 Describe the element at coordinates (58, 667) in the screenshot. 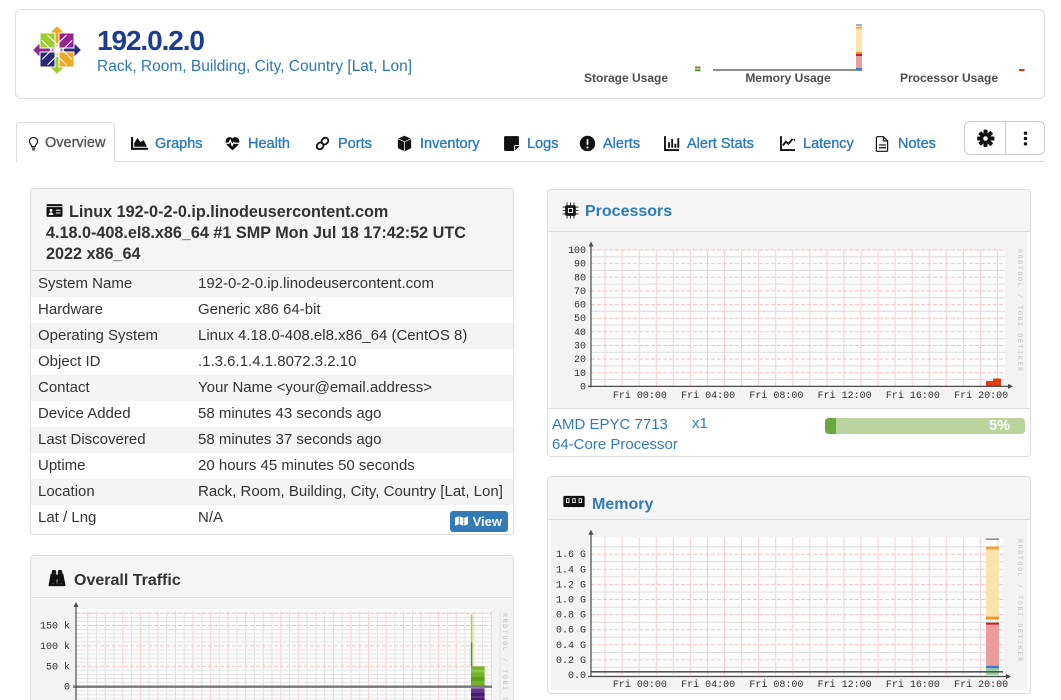

I see `svg-text: 50 k` at that location.